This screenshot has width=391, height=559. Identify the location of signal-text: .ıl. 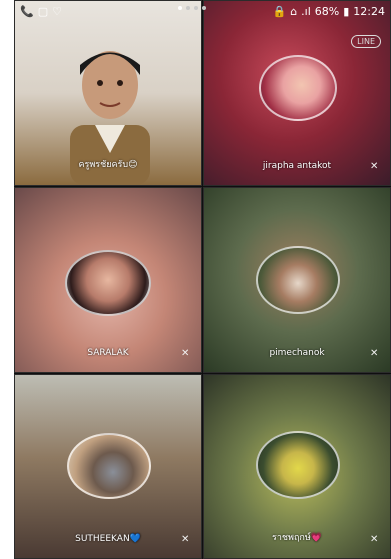
(306, 11).